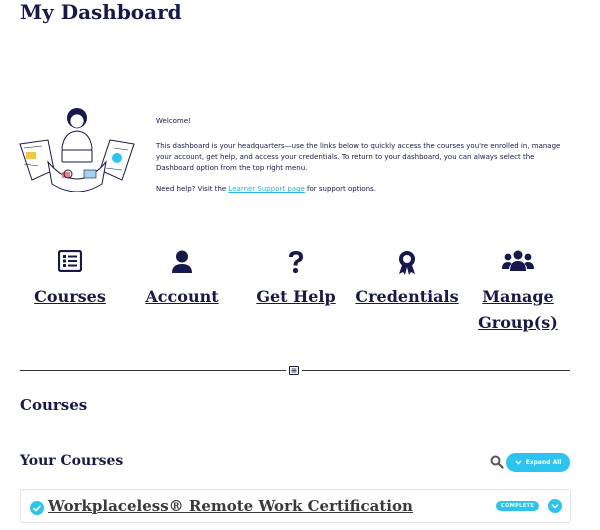 This screenshot has width=600, height=530. I want to click on award-icon, so click(407, 263).